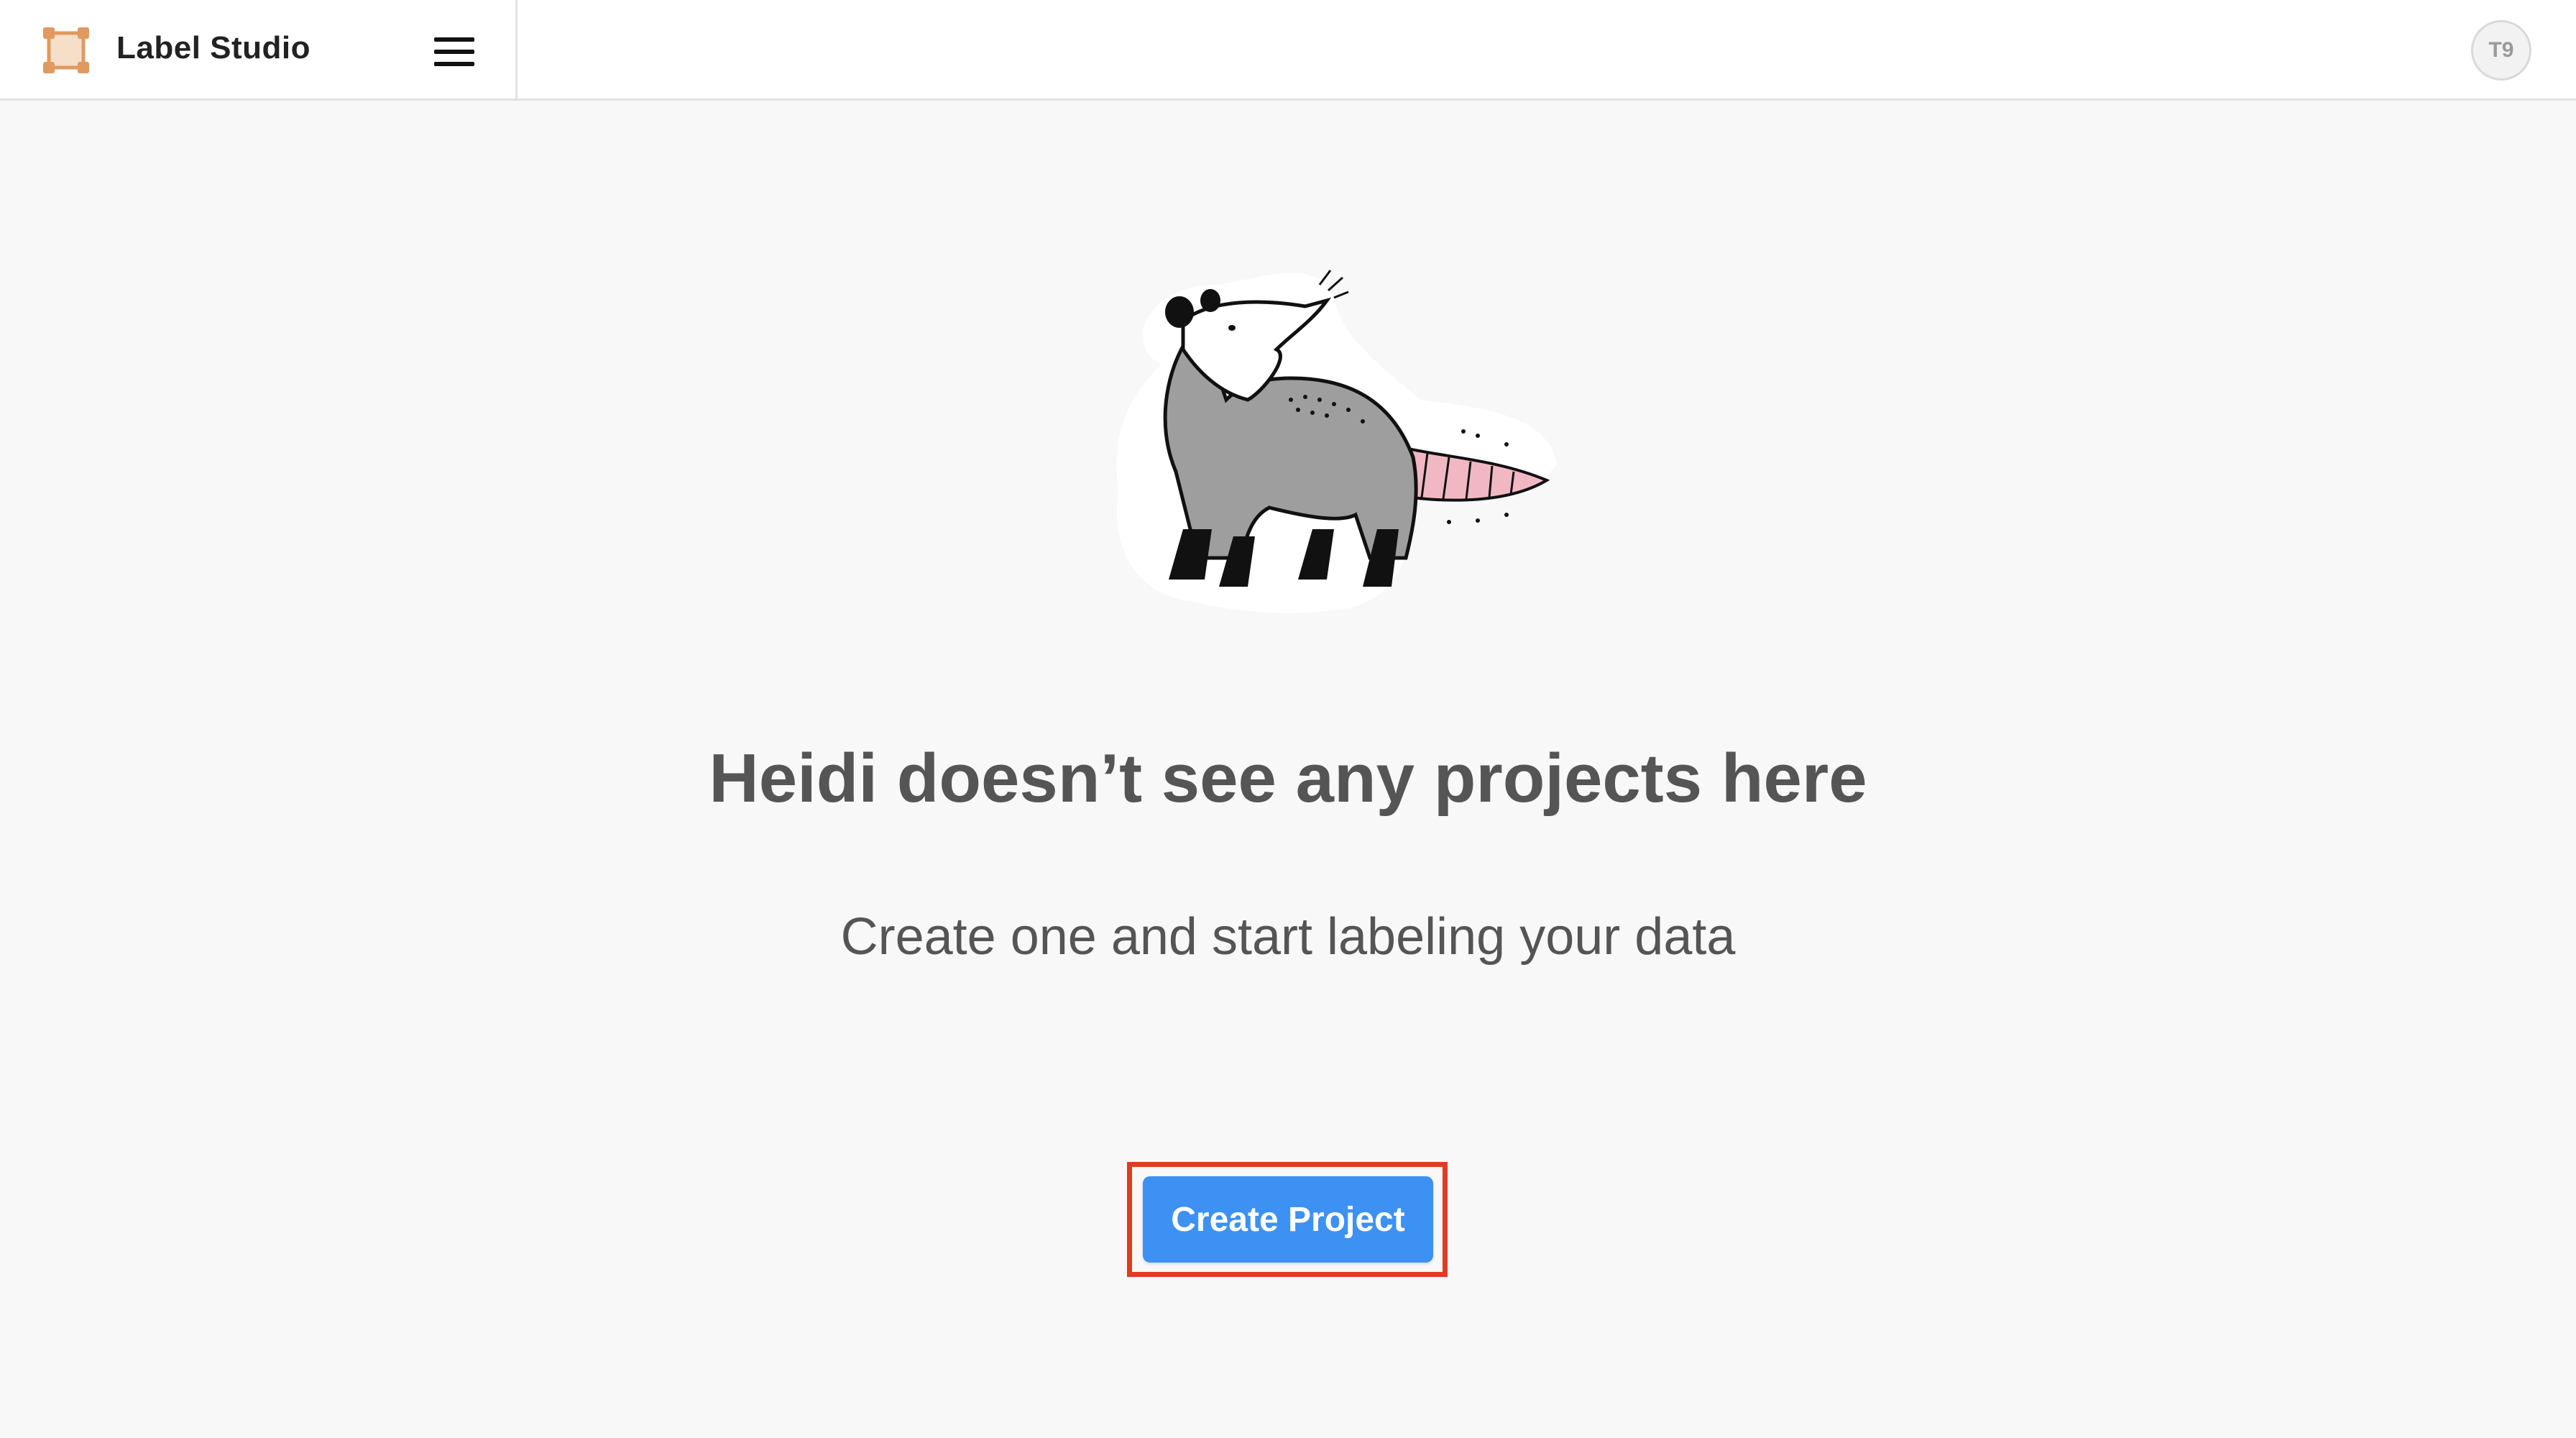 The image size is (2576, 1438). I want to click on brand-area: Label Studio, so click(259, 50).